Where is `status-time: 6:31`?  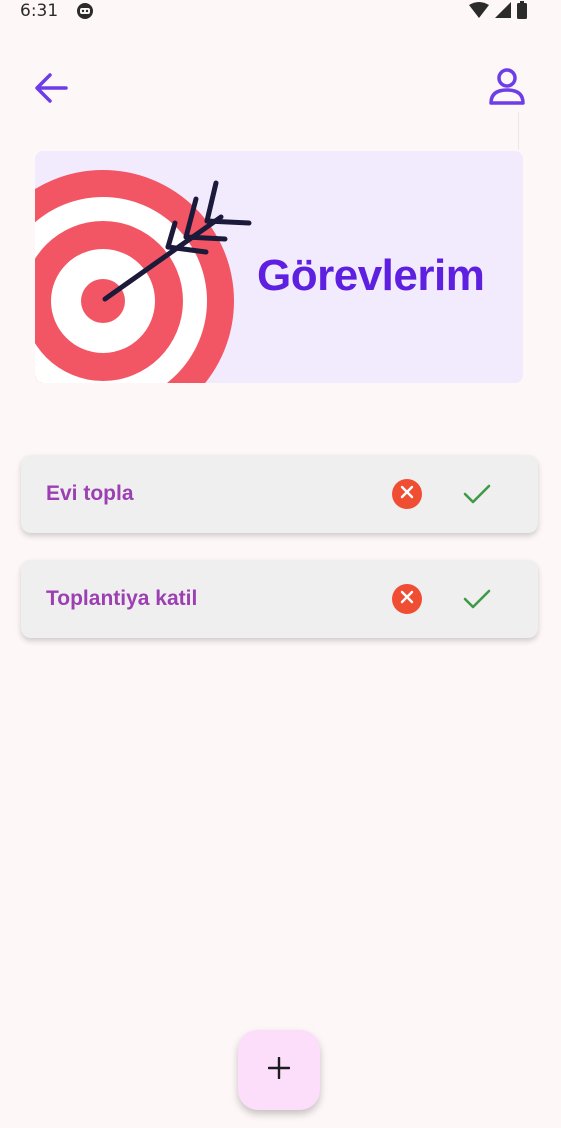
status-time: 6:31 is located at coordinates (39, 11).